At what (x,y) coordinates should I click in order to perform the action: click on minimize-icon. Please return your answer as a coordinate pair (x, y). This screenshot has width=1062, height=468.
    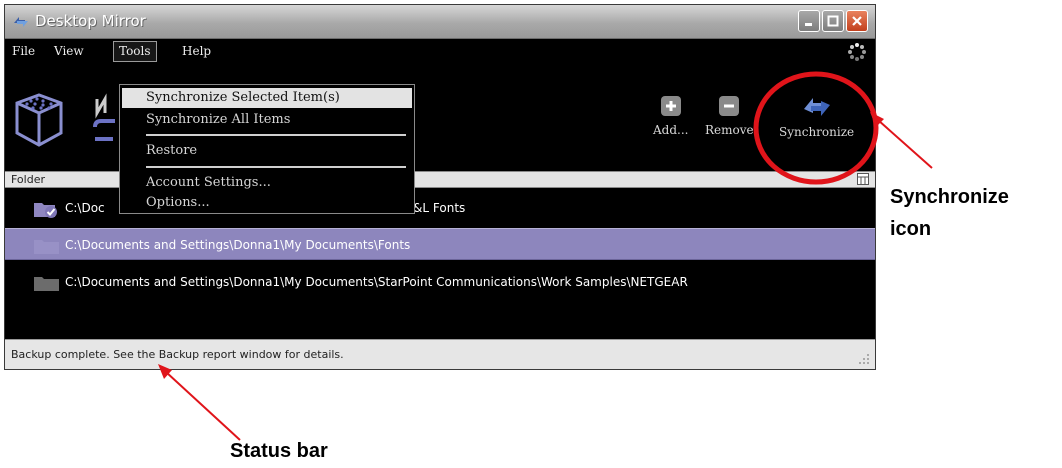
    Looking at the image, I should click on (808, 24).